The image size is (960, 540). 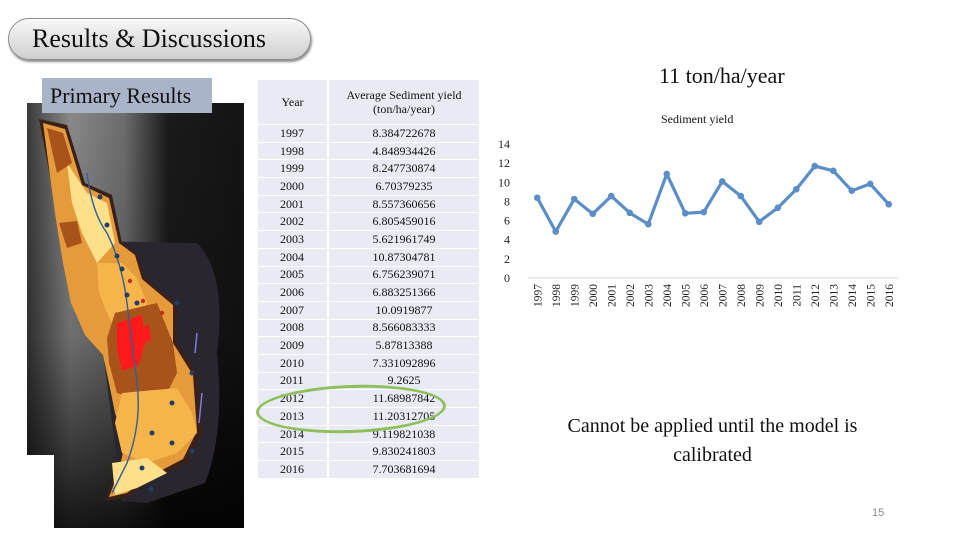 What do you see at coordinates (404, 257) in the screenshot?
I see `cell-sediment-yield: 10.87304781` at bounding box center [404, 257].